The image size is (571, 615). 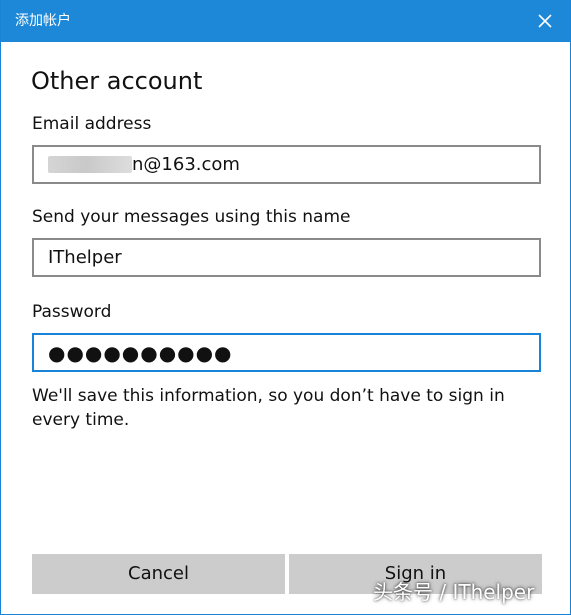 What do you see at coordinates (286, 352) in the screenshot?
I see `password-field: ●●●●●●●●●●` at bounding box center [286, 352].